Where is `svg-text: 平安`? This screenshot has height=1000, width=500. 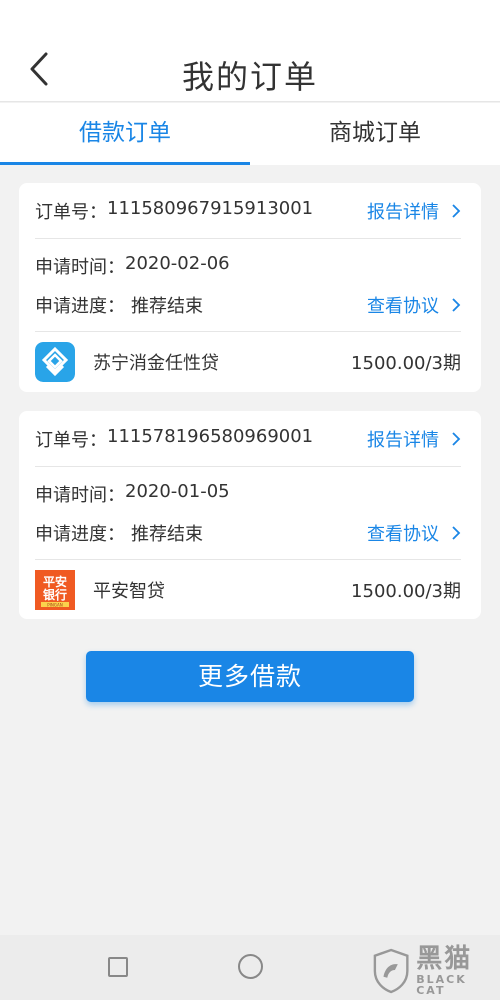 svg-text: 平安 is located at coordinates (55, 581).